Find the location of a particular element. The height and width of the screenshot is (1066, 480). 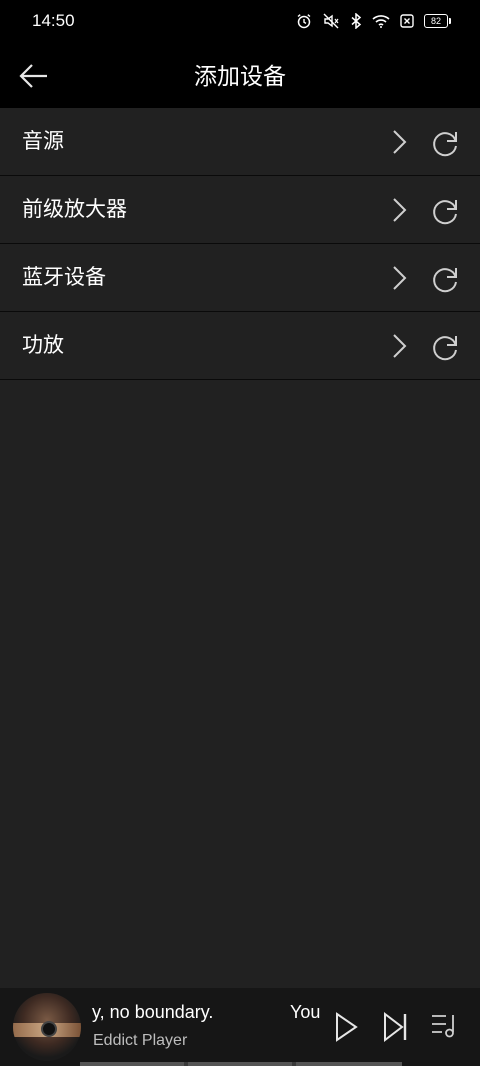

battery-icon: 82 is located at coordinates (437, 21).